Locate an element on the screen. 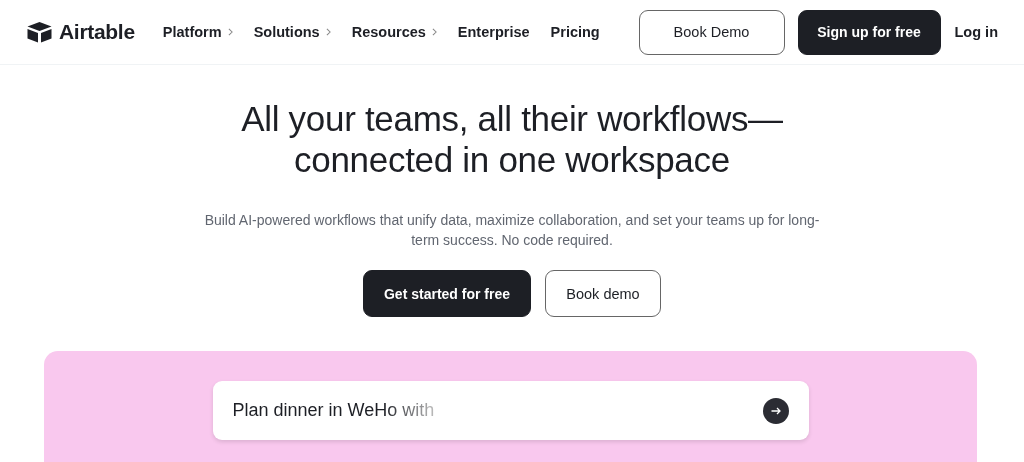  nav-link: Pricing is located at coordinates (575, 32).